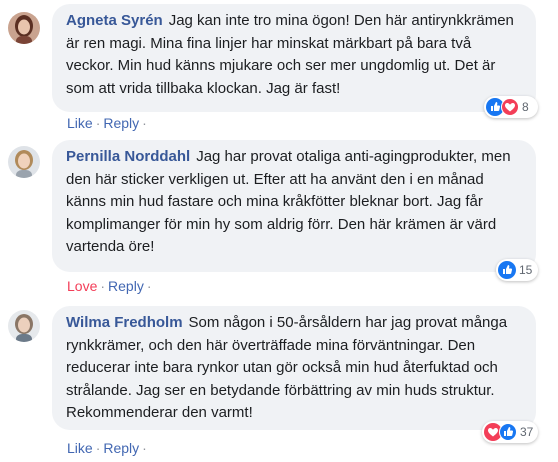 This screenshot has height=462, width=558. What do you see at coordinates (527, 432) in the screenshot?
I see `reaction-count: 37` at bounding box center [527, 432].